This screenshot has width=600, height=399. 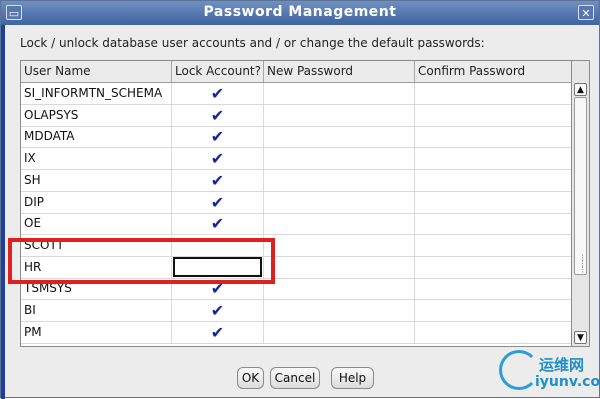 I want to click on column-header-confirm-password: Confirm Password, so click(x=493, y=71).